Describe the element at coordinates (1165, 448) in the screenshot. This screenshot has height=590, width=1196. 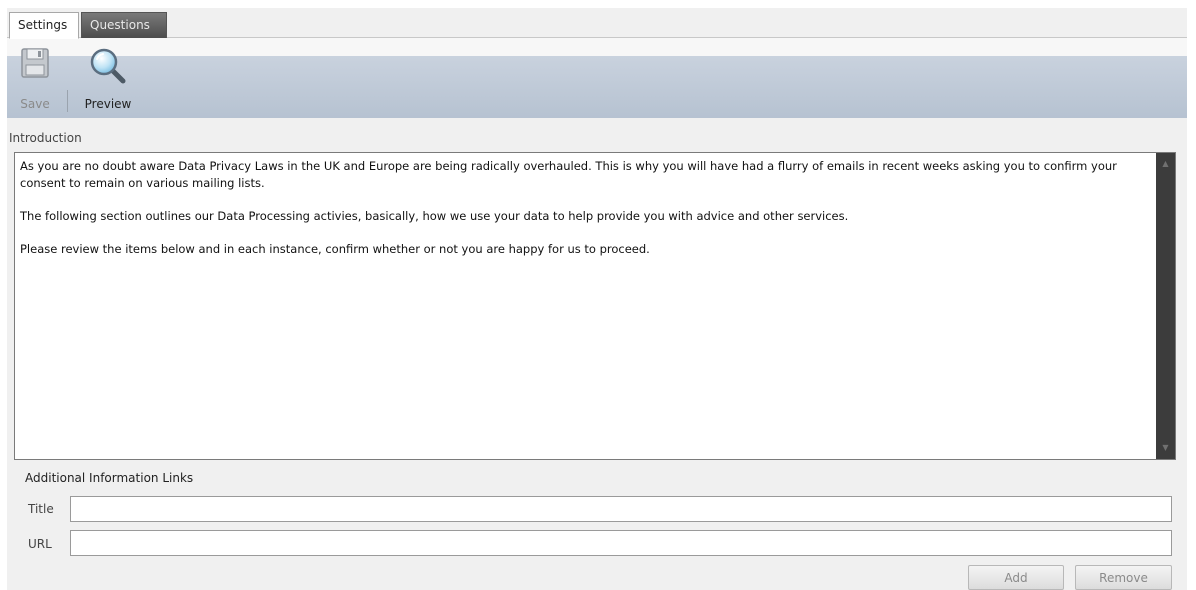
I see `scroll-down-icon: ▼` at that location.